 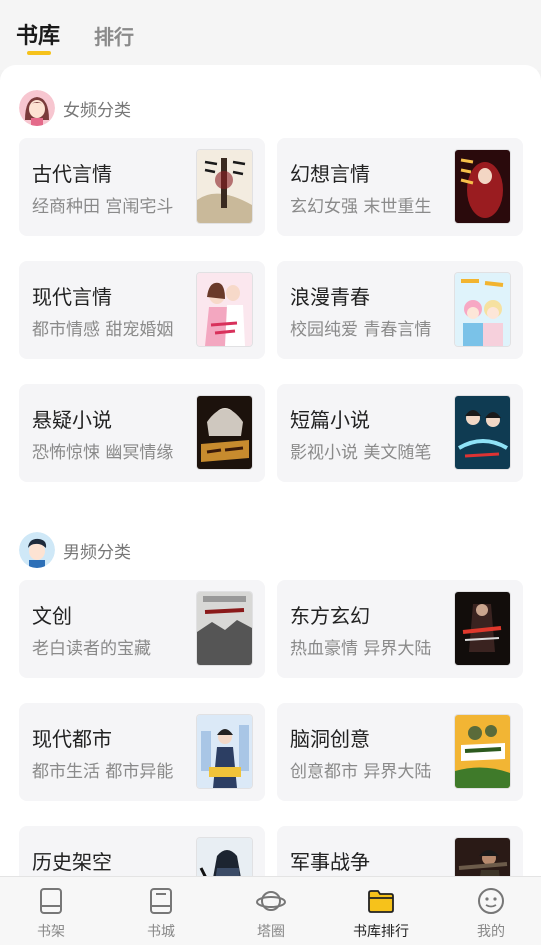 What do you see at coordinates (72, 297) in the screenshot?
I see `category-title: 现代言情` at bounding box center [72, 297].